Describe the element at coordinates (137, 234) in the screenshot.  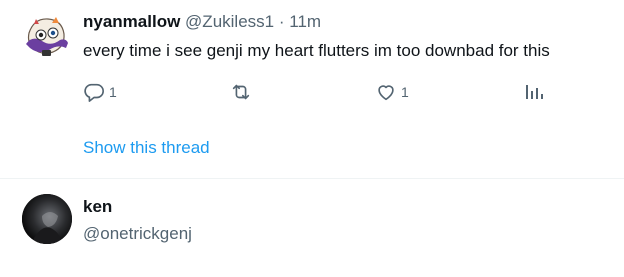
I see `user-handle: @onetrickgenj` at that location.